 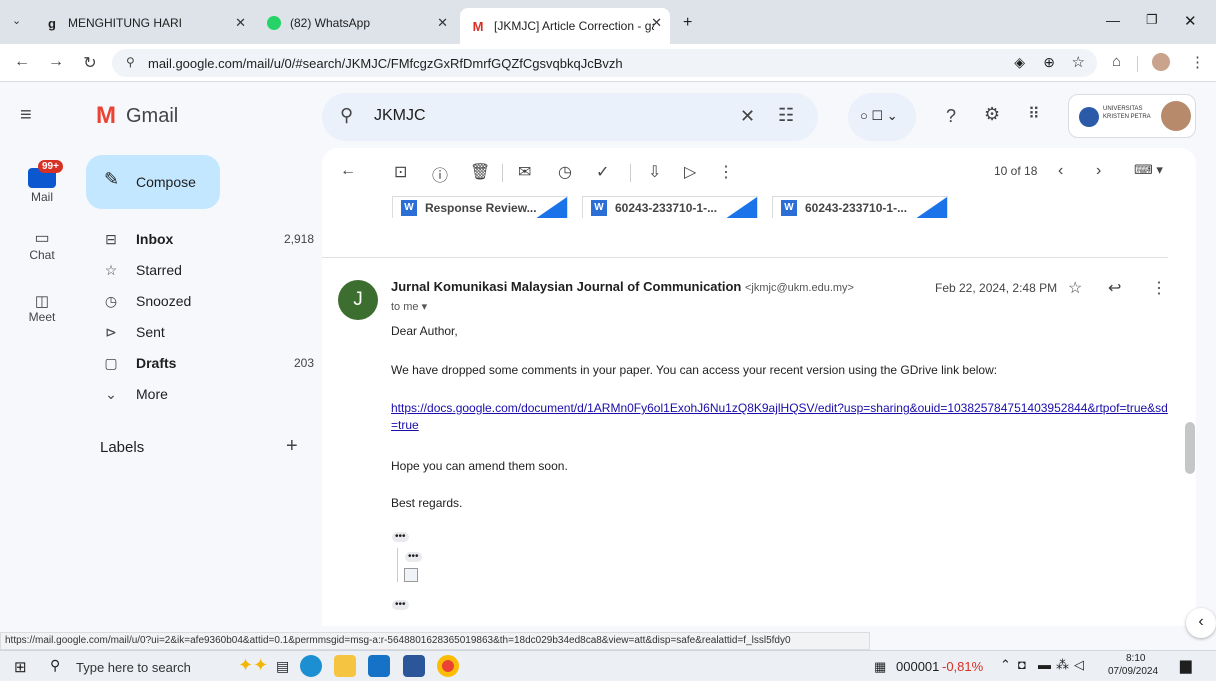 What do you see at coordinates (356, 23) in the screenshot?
I see `tab-whatsapp: (82) WhatsApp ✕` at bounding box center [356, 23].